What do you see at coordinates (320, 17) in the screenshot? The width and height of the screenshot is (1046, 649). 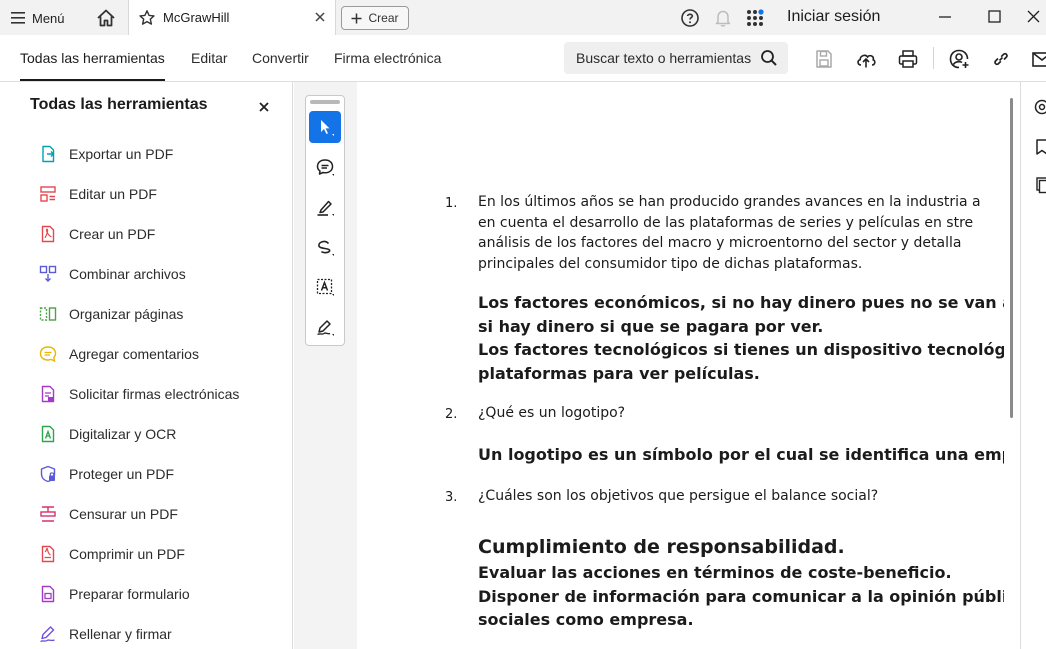 I see `close-tab-icon` at bounding box center [320, 17].